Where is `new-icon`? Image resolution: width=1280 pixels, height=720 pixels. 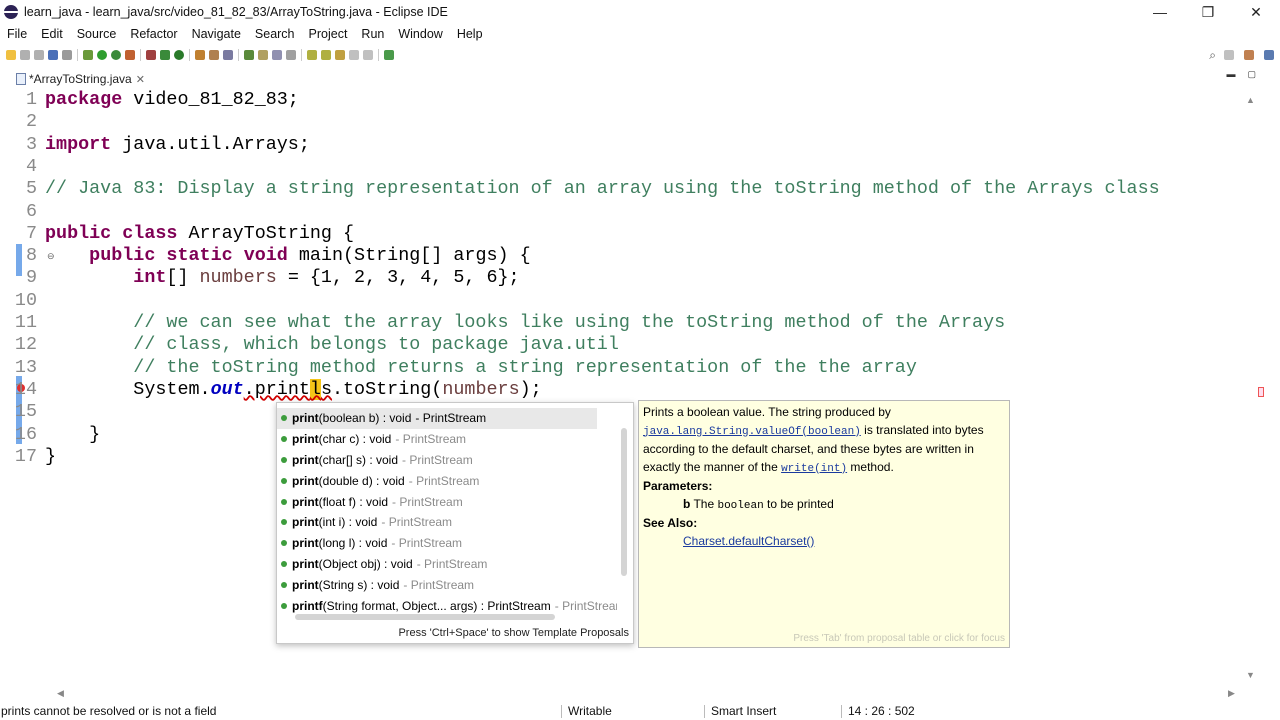 new-icon is located at coordinates (11, 55).